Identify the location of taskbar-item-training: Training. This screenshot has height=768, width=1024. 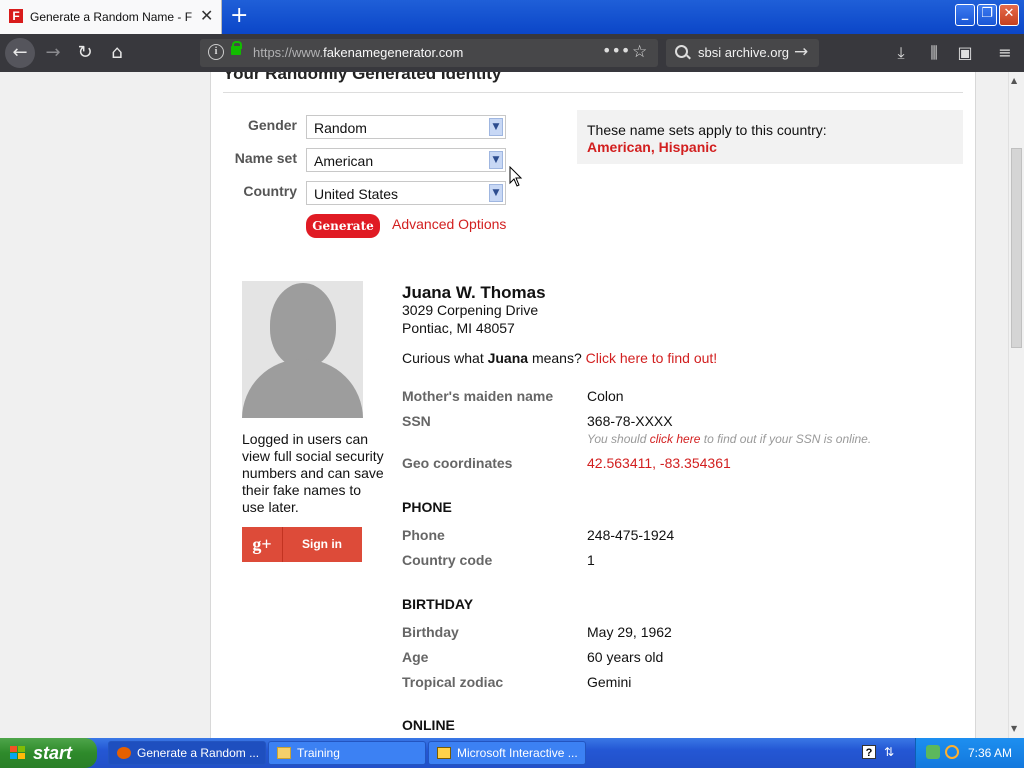
(347, 753).